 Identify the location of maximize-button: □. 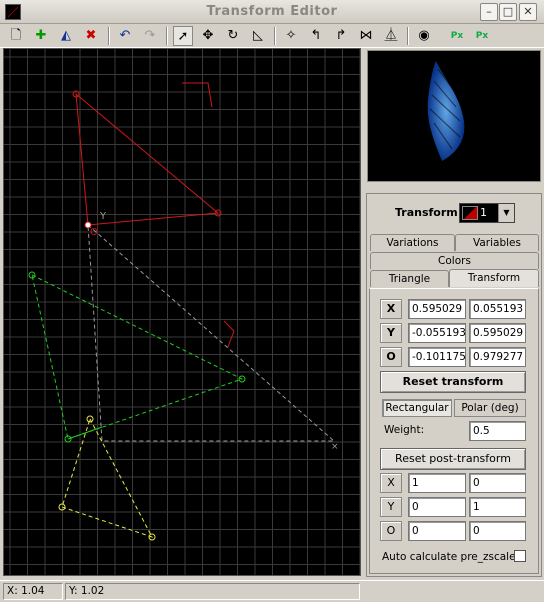
(508, 12).